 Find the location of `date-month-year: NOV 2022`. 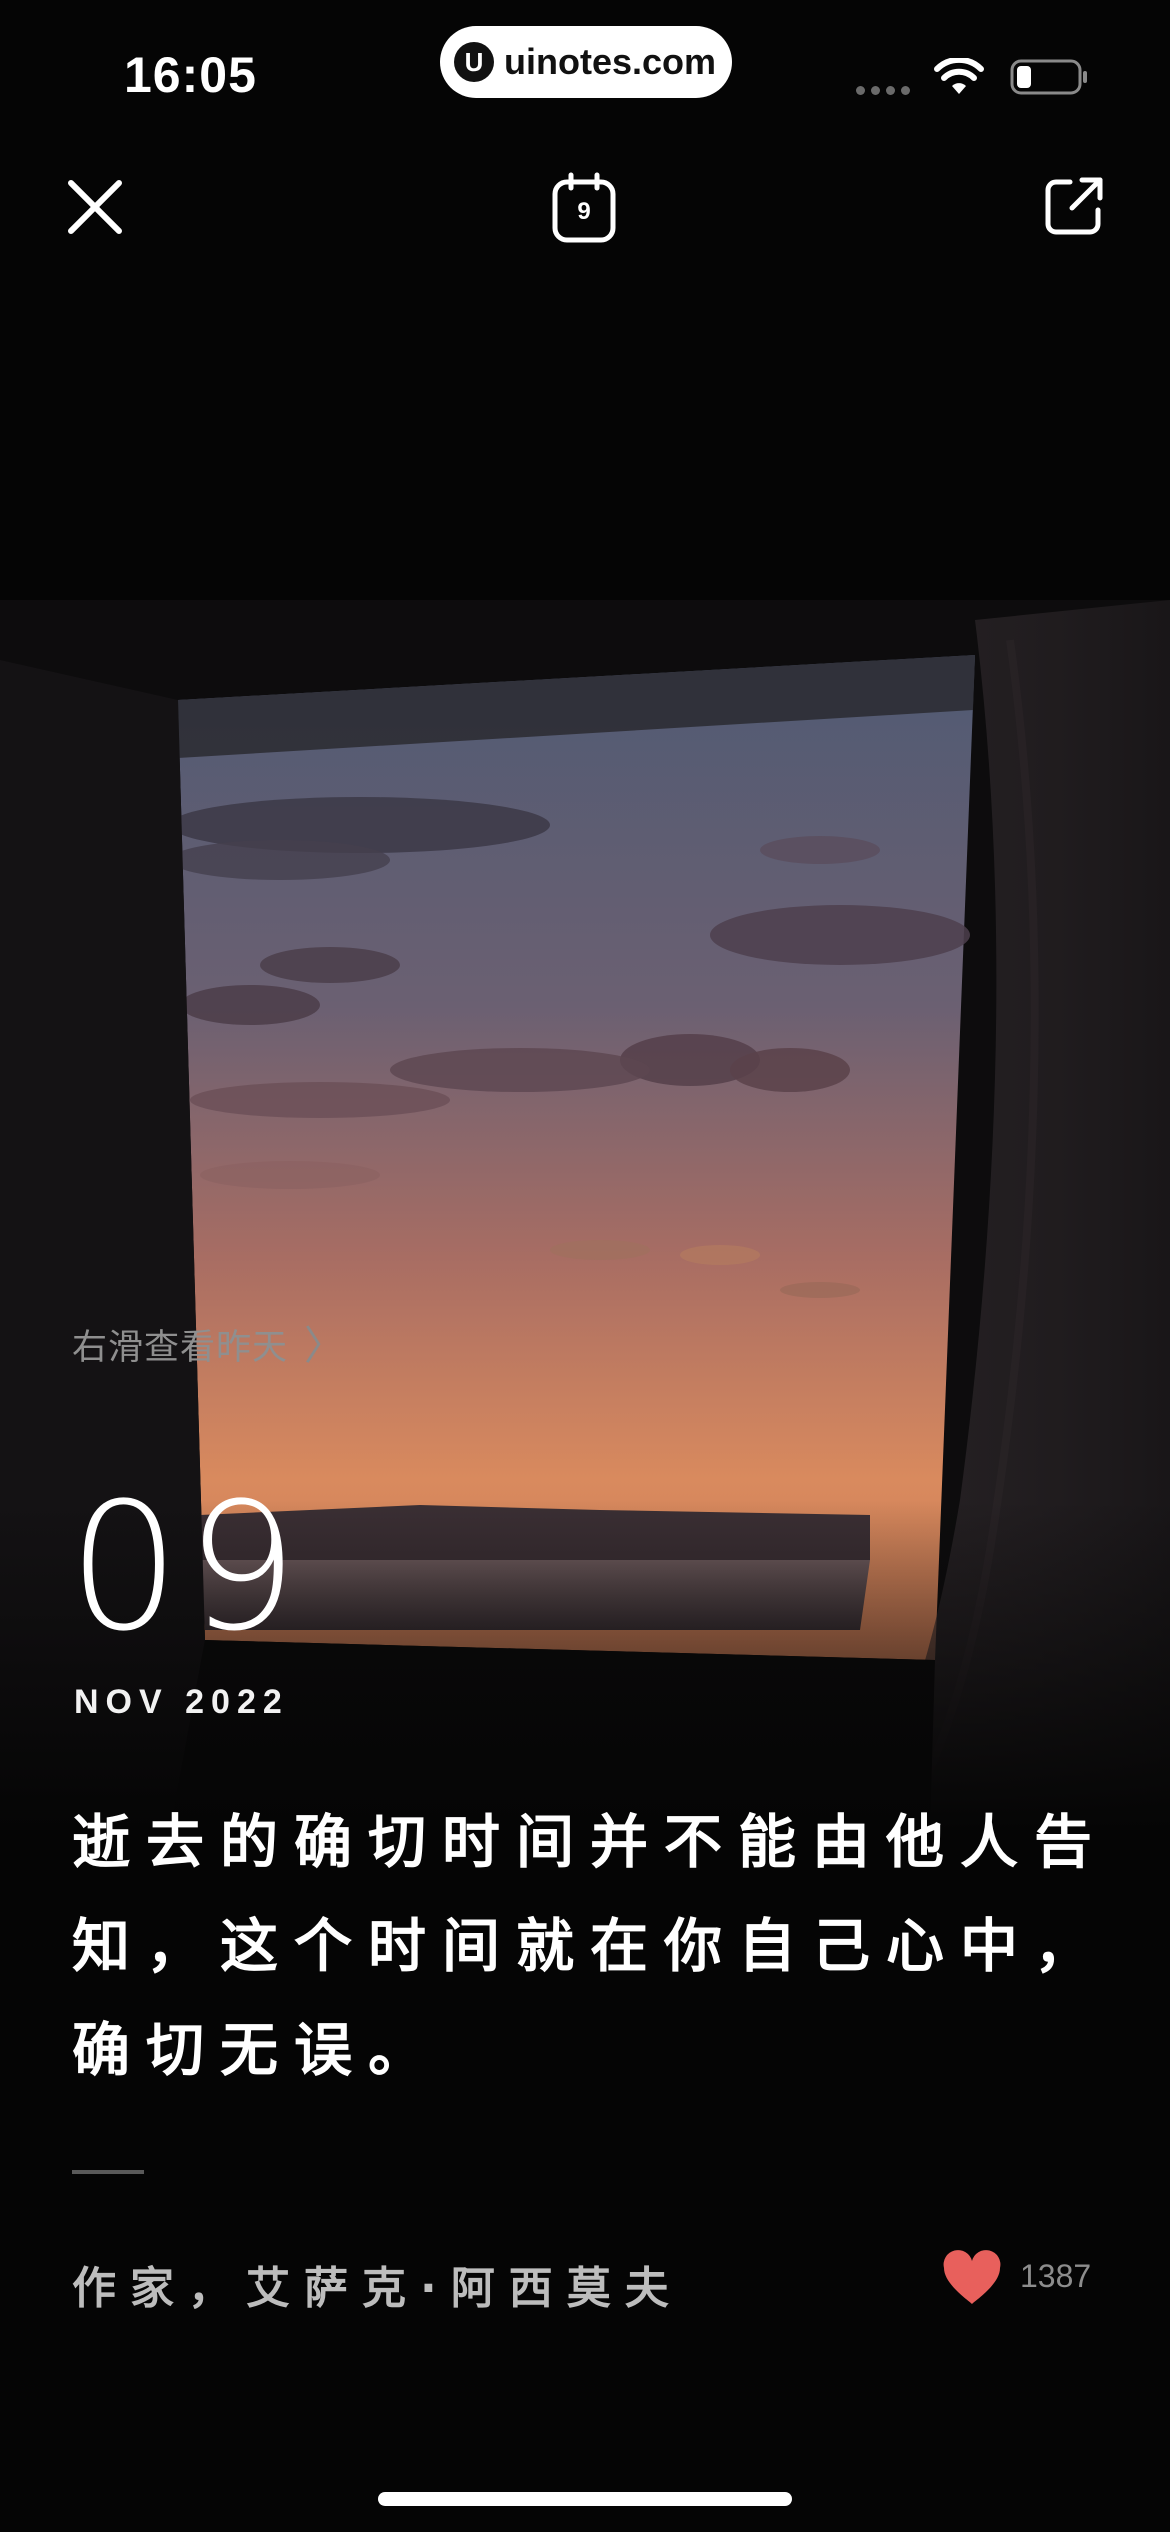

date-month-year: NOV 2022 is located at coordinates (181, 1702).